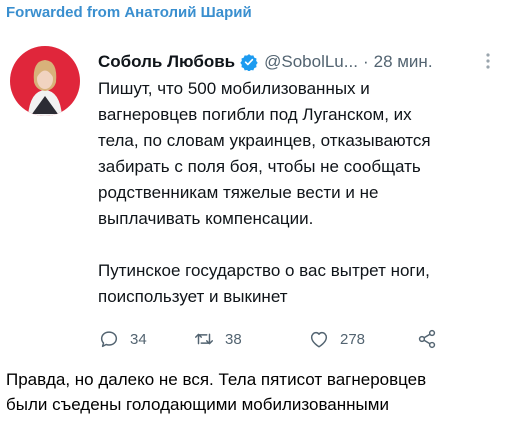  I want to click on share-button, so click(432, 339).